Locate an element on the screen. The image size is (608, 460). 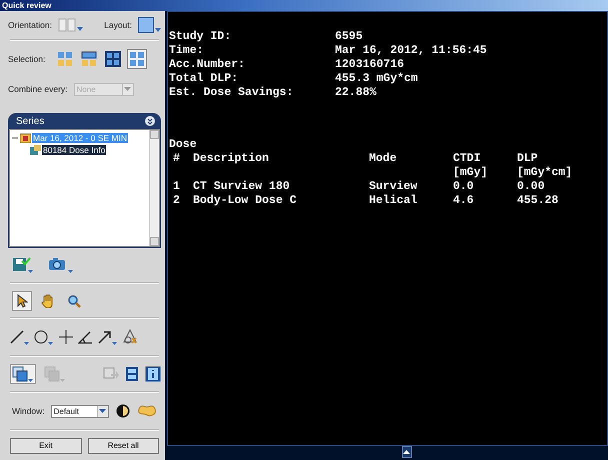
column-header: DLP is located at coordinates (528, 159).